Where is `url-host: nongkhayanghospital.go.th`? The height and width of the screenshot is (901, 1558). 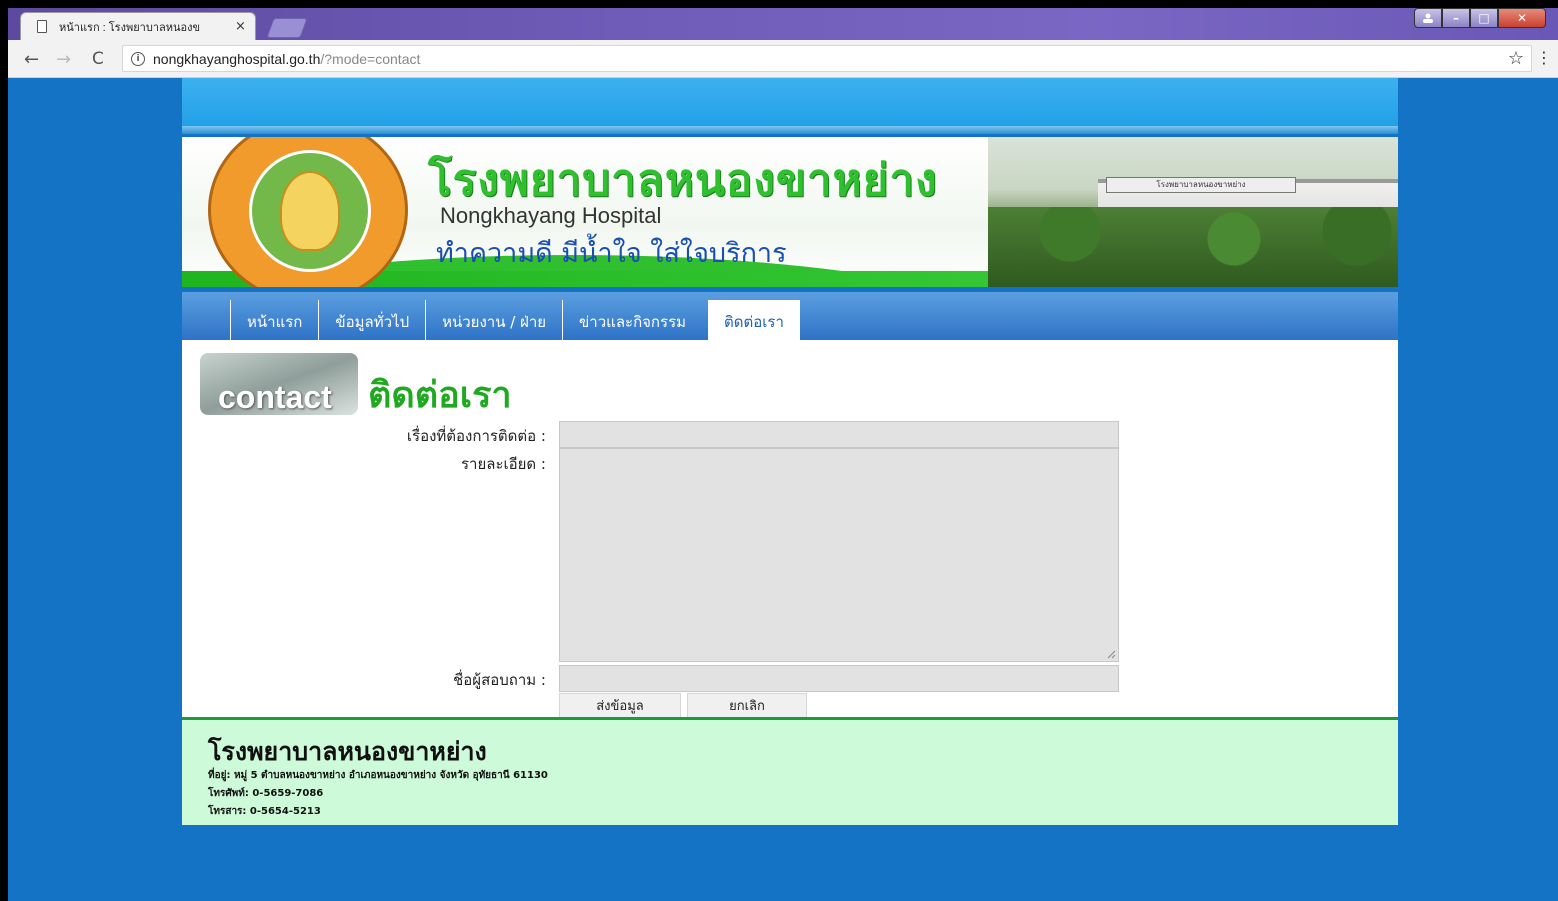
url-host: nongkhayanghospital.go.th is located at coordinates (237, 58).